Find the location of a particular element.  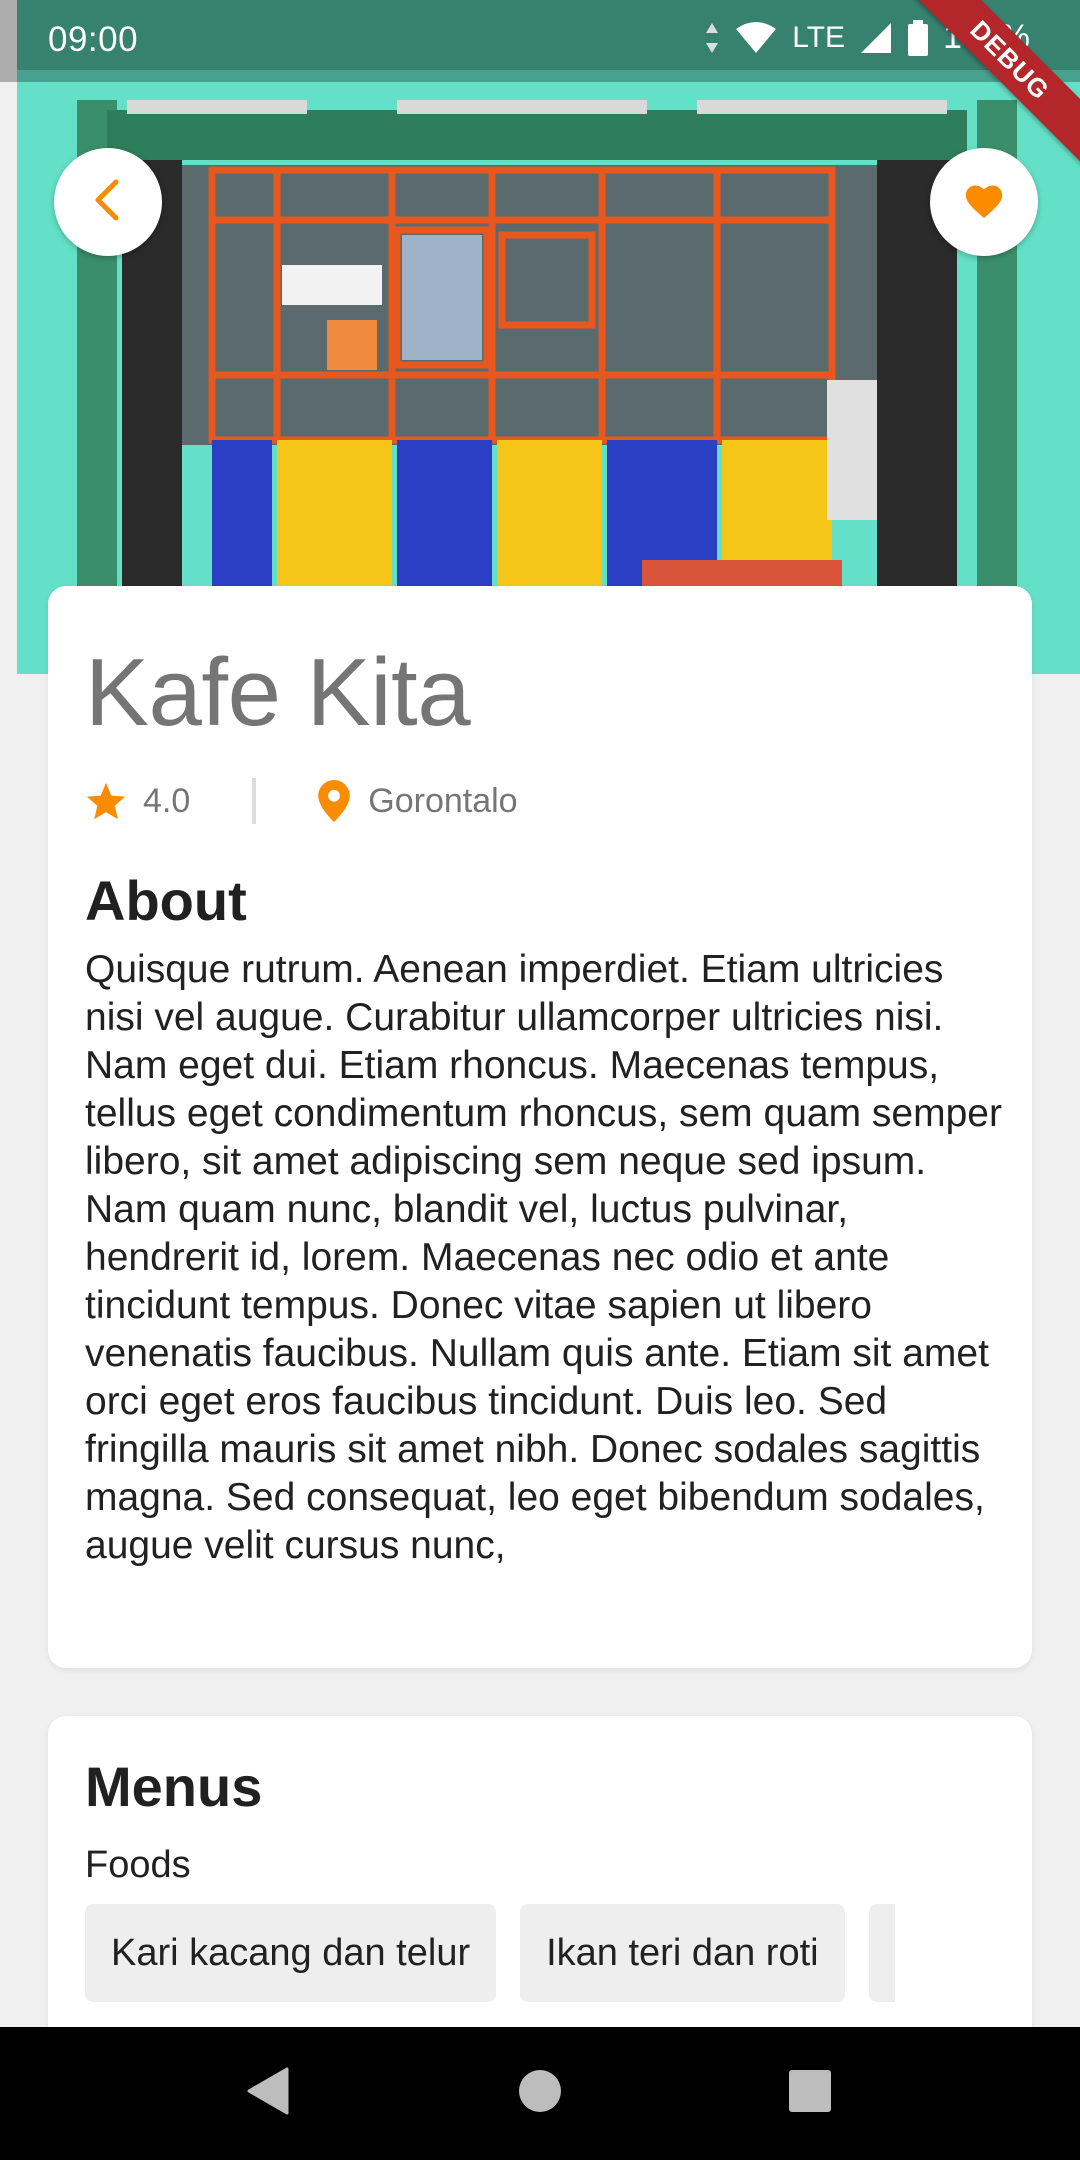

wifi-icon is located at coordinates (756, 38).